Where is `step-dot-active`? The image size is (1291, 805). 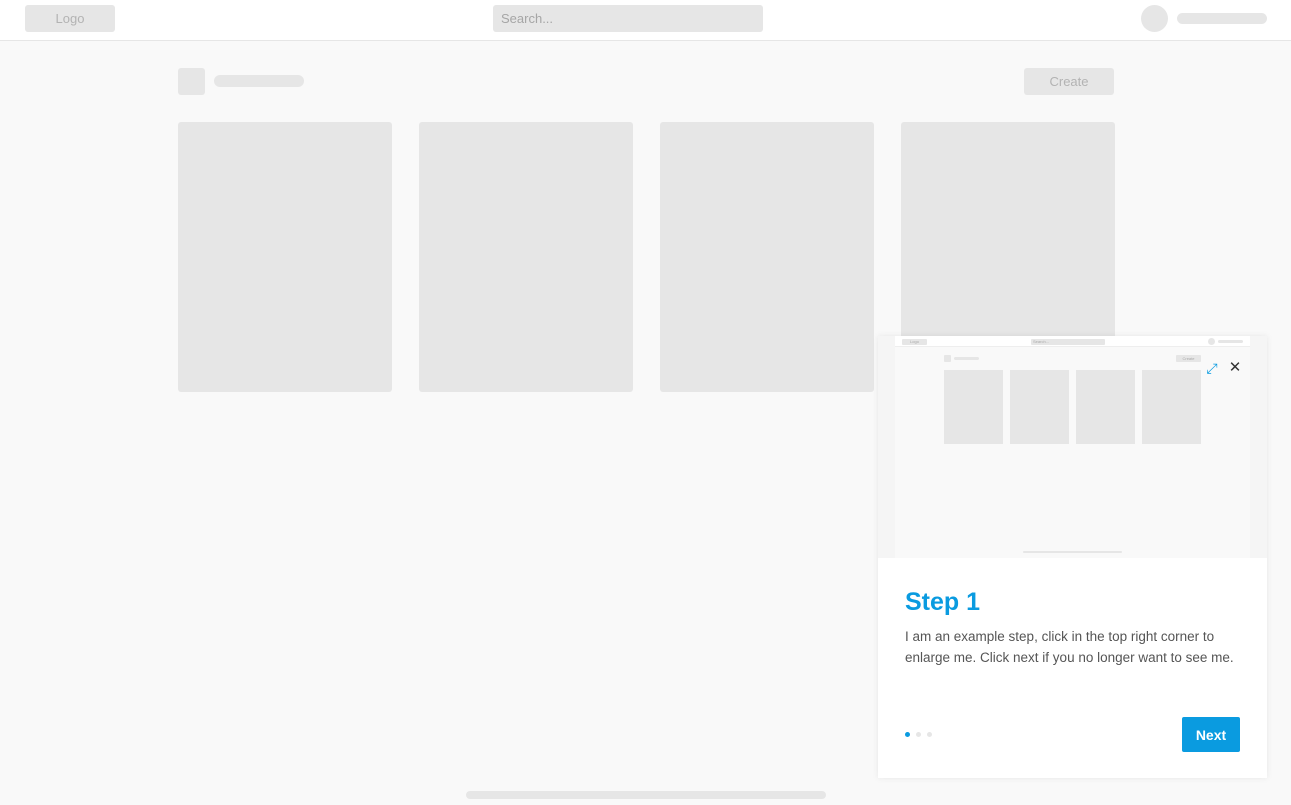
step-dot-active is located at coordinates (907, 734).